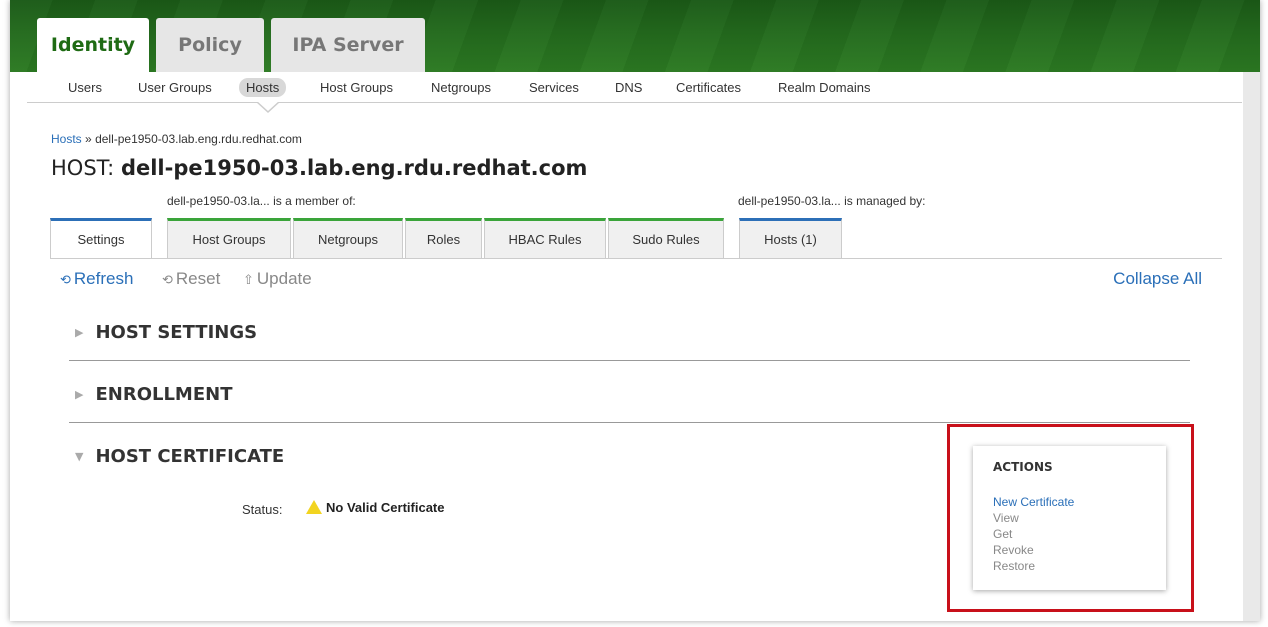 Image resolution: width=1268 pixels, height=627 pixels. I want to click on action-view: View, so click(1006, 518).